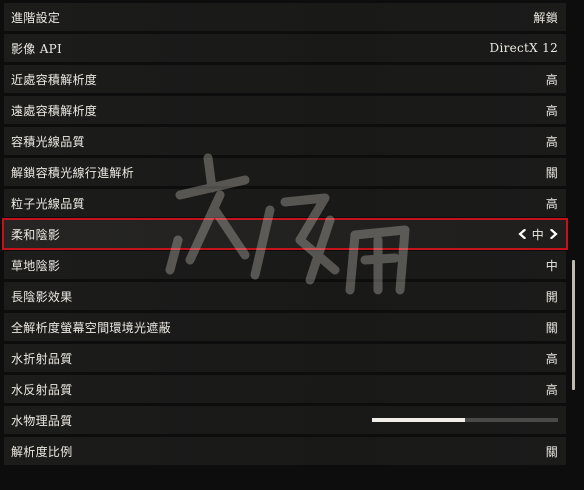 The height and width of the screenshot is (490, 584). I want to click on setting-row-resolution-scale: 解析度比例 關, so click(285, 451).